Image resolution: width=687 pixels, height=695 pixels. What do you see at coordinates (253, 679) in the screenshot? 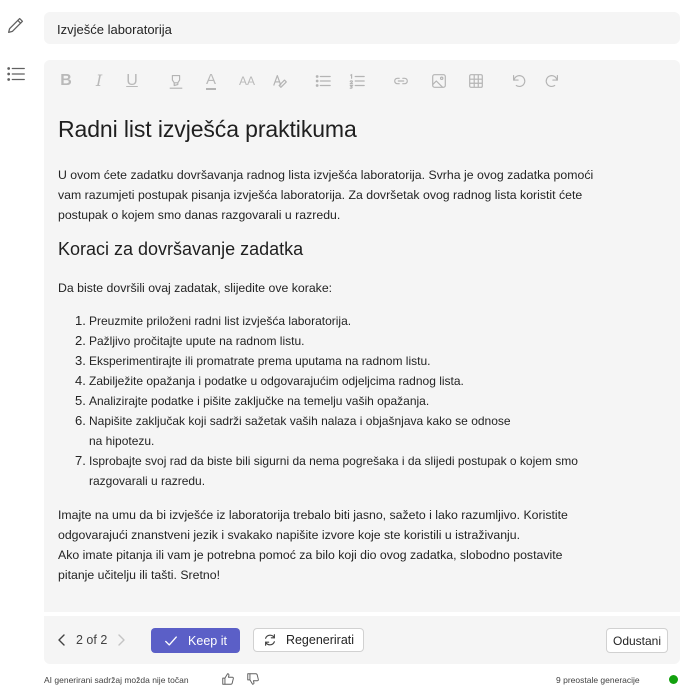
I see `thumbs-down-icon` at bounding box center [253, 679].